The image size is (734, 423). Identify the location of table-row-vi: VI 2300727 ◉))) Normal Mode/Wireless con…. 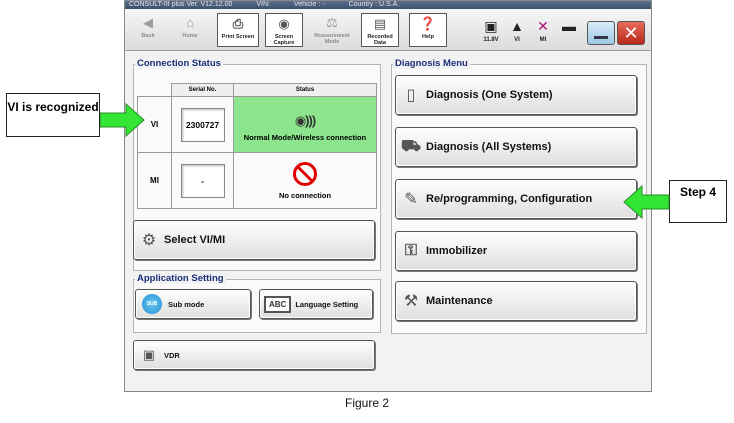
(257, 124).